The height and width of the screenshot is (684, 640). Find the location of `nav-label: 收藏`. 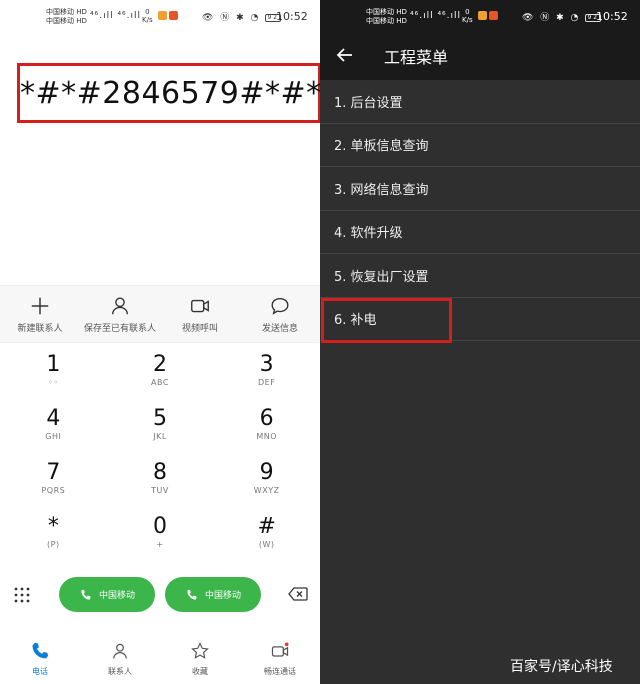

nav-label: 收藏 is located at coordinates (200, 671).